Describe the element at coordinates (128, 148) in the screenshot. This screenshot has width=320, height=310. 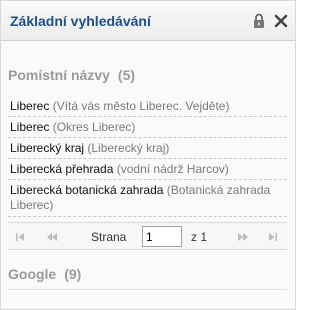
I see `result-detail: (Liberecký kraj)` at that location.